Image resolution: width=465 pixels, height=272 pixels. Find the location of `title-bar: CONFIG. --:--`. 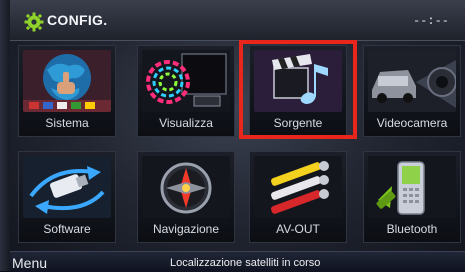

title-bar: CONFIG. --:-- is located at coordinates (237, 20).